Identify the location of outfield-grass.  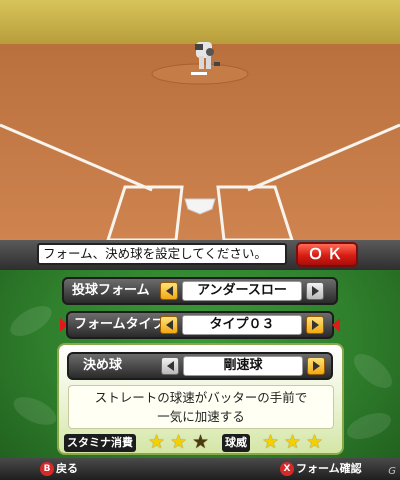
(200, 24).